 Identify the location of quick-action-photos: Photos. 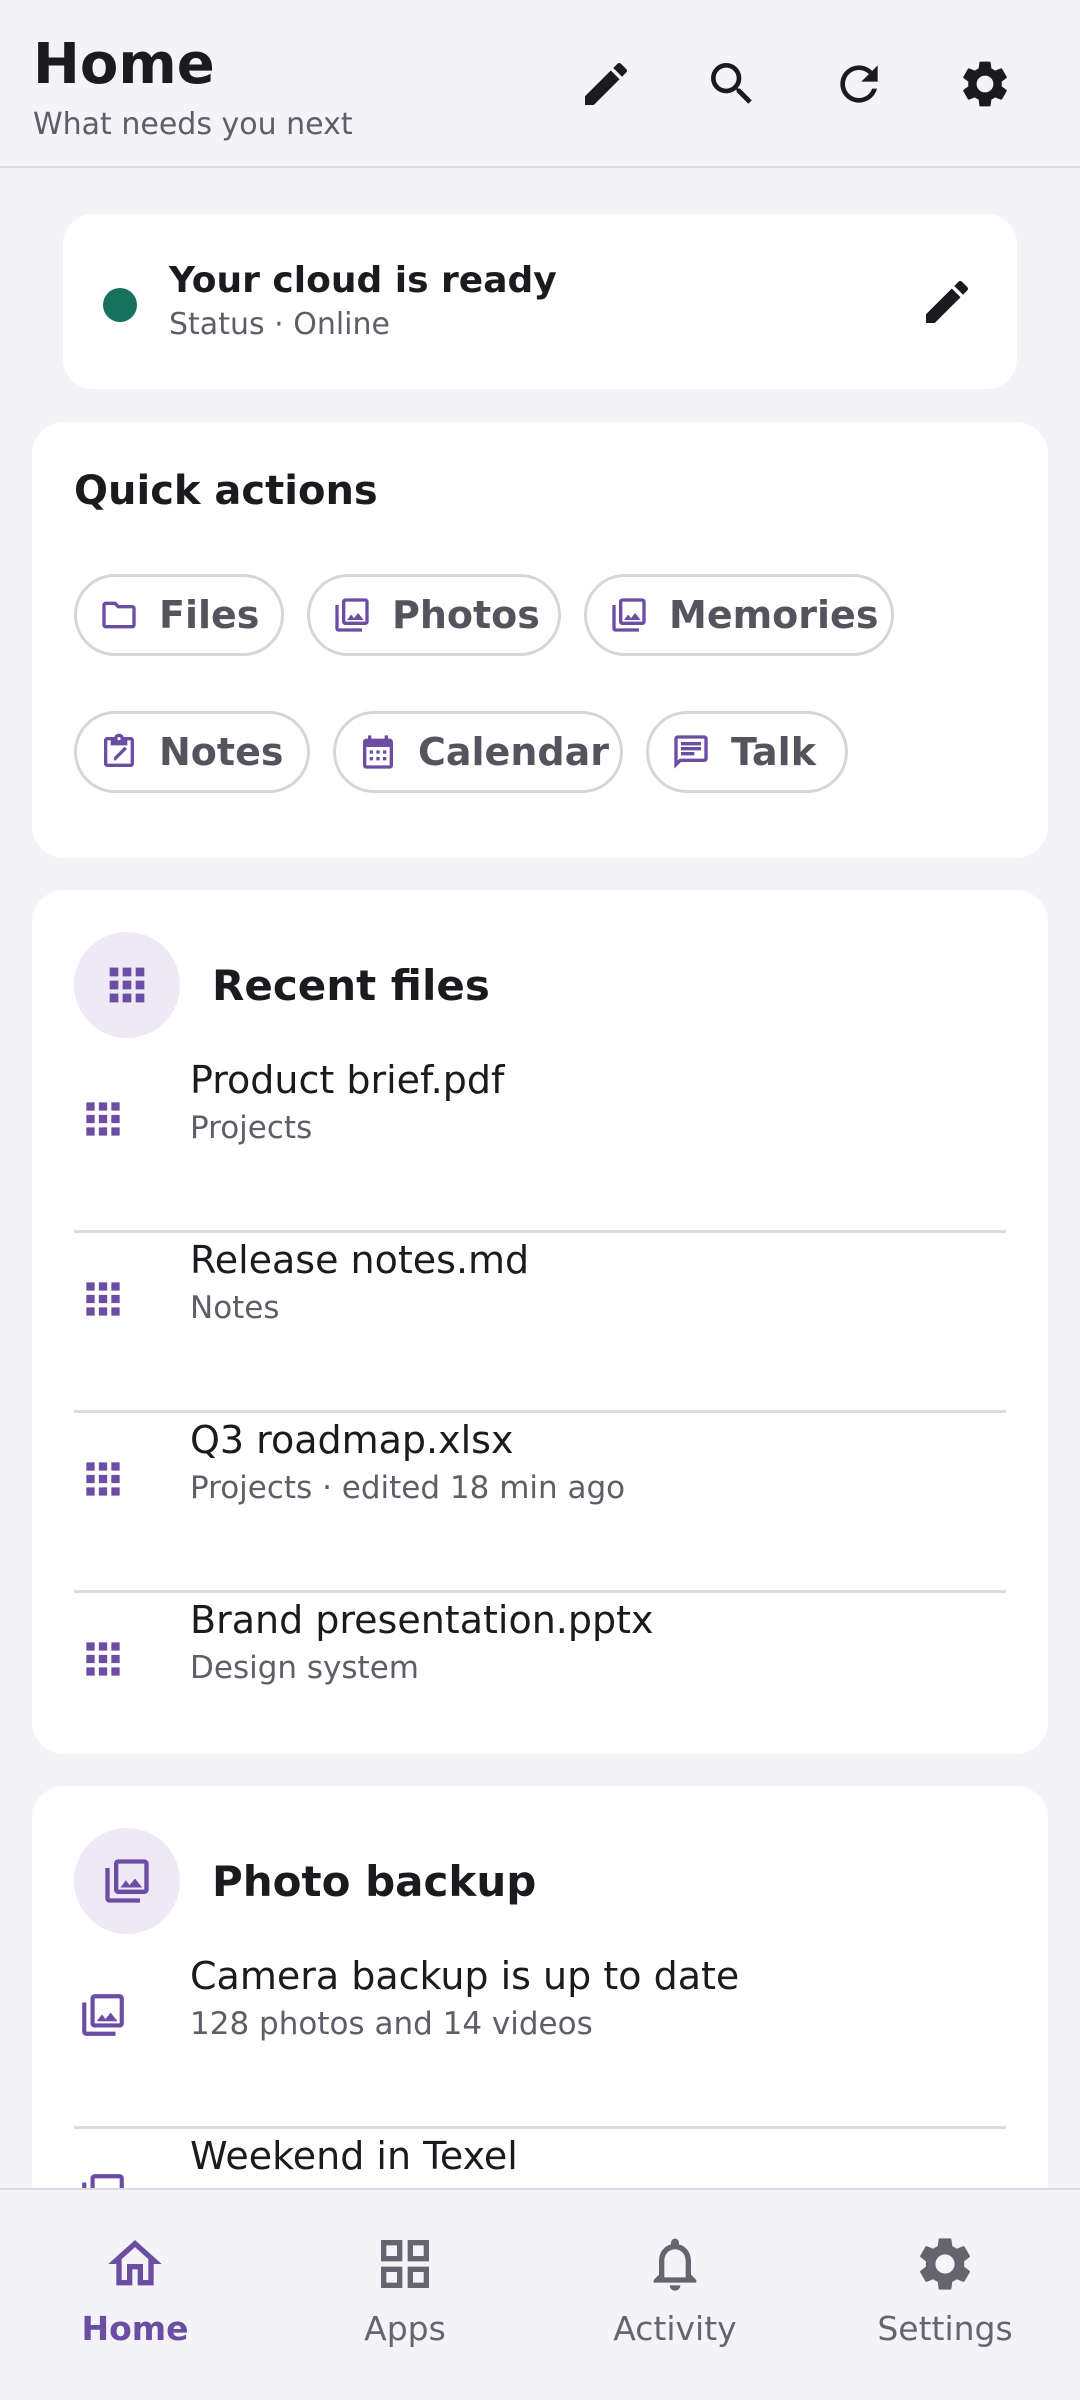
(434, 615).